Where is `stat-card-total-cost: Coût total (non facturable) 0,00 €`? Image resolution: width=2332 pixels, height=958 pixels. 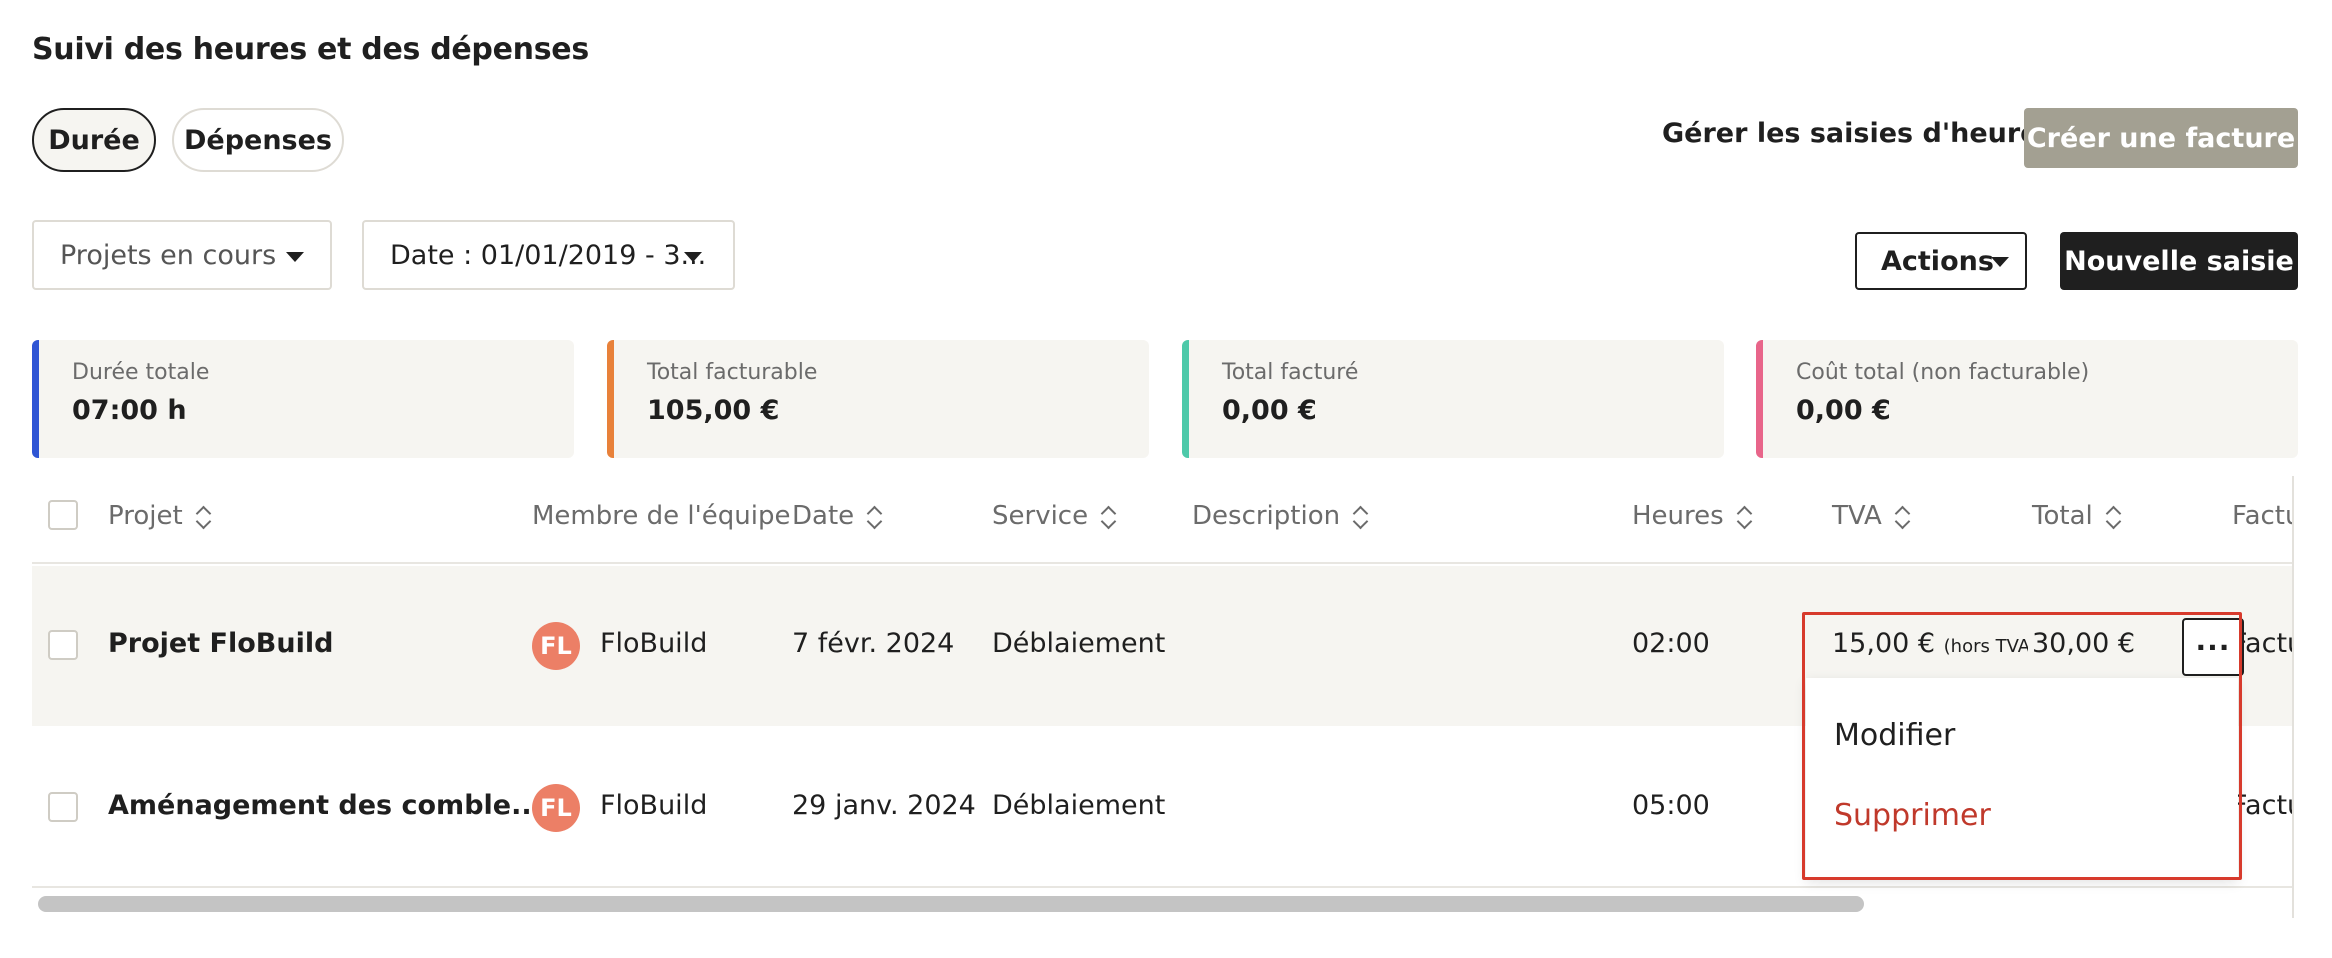 stat-card-total-cost: Coût total (non facturable) 0,00 € is located at coordinates (2027, 399).